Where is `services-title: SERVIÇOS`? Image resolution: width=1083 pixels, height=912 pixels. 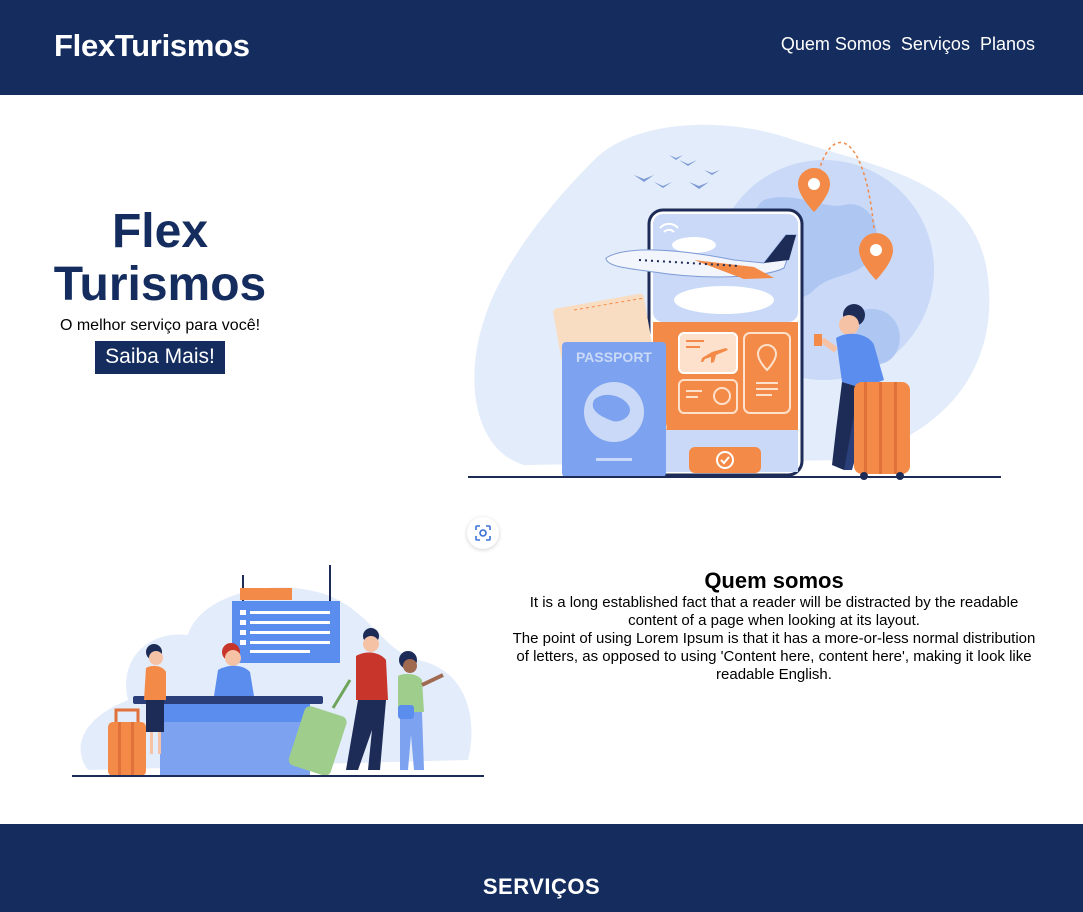 services-title: SERVIÇOS is located at coordinates (541, 886).